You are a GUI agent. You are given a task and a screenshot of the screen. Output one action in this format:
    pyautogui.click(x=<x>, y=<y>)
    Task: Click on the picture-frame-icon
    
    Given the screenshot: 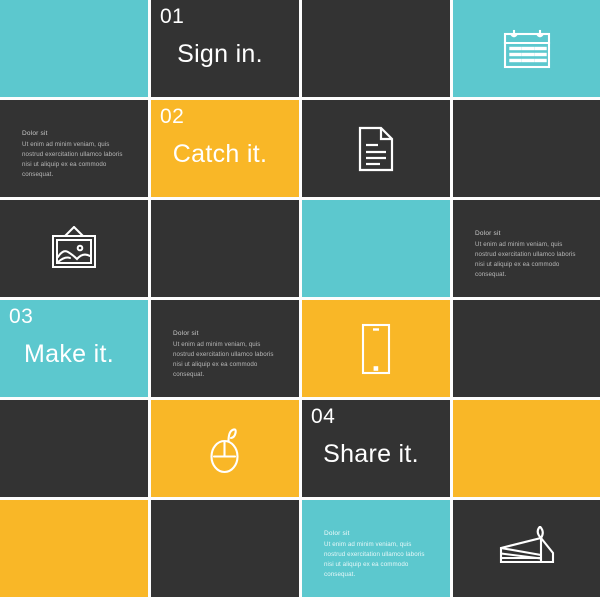 What is the action you would take?
    pyautogui.click(x=74, y=248)
    